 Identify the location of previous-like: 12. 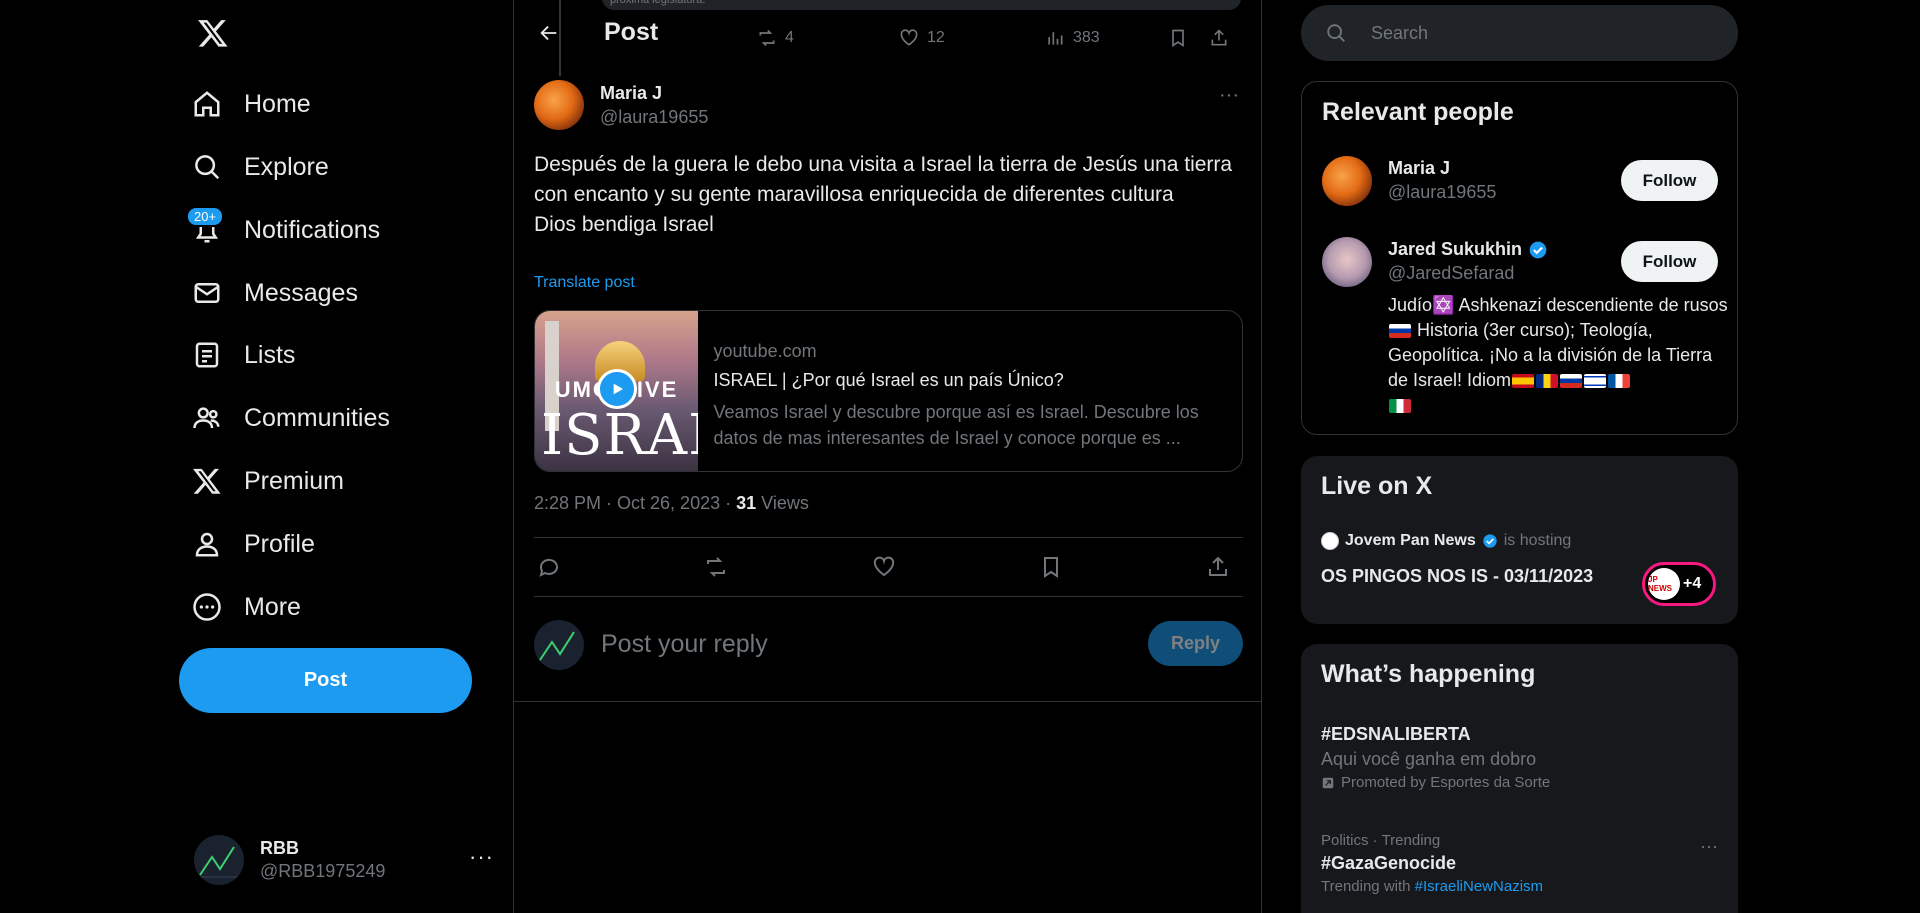
(922, 38).